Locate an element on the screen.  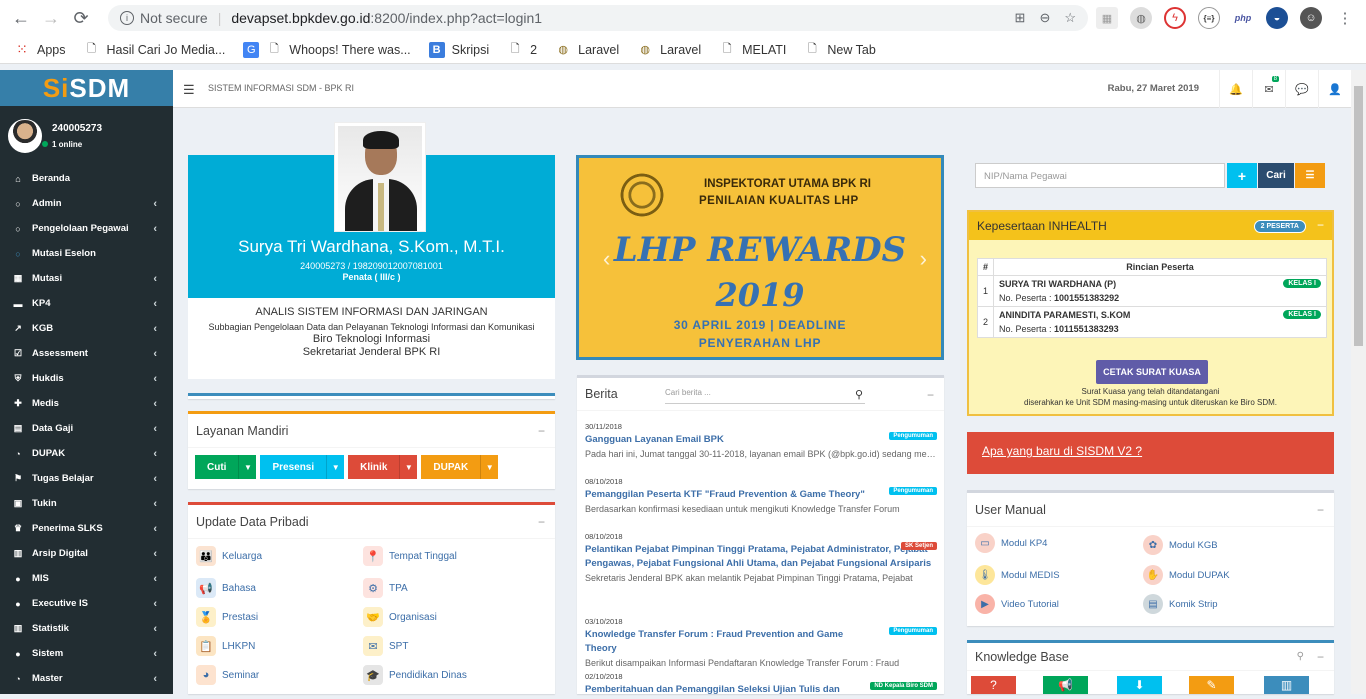
manual-item-modul-medis: 🌡 Modul MEDIS is located at coordinates (1017, 575).